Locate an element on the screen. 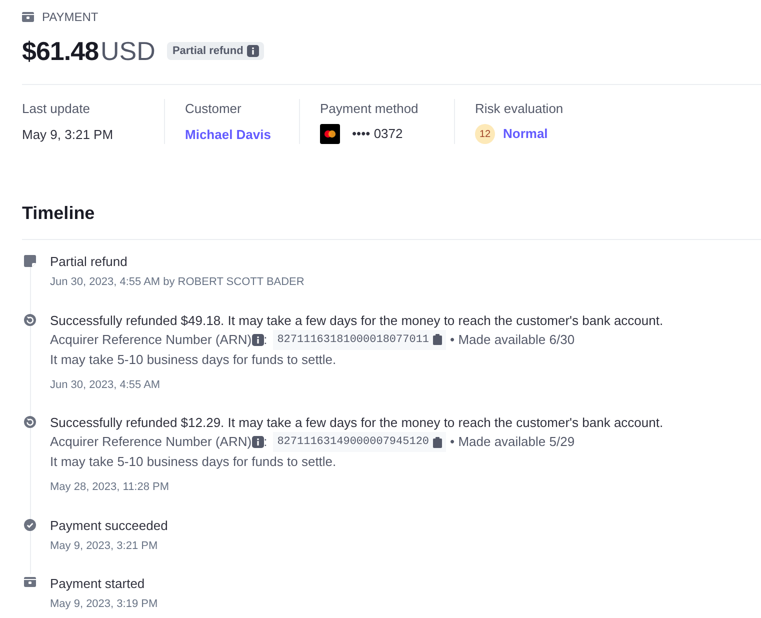 The height and width of the screenshot is (618, 761). risk-level-link: Normal is located at coordinates (525, 134).